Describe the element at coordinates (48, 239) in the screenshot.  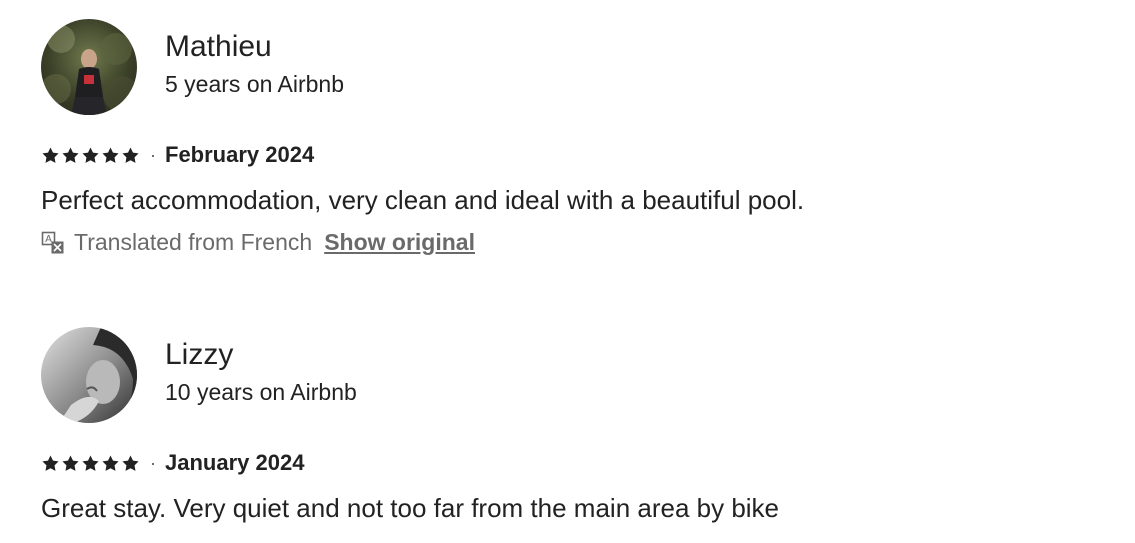
I see `svg-text: A` at that location.